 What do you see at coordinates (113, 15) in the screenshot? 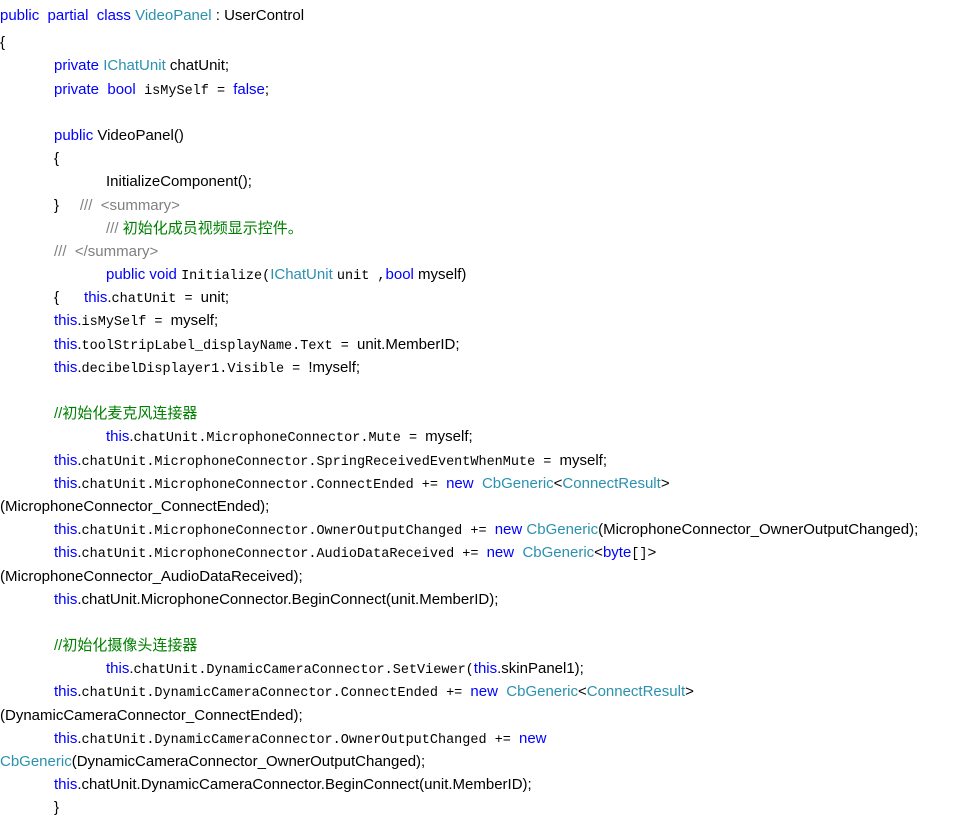
I see `code-token: class` at bounding box center [113, 15].